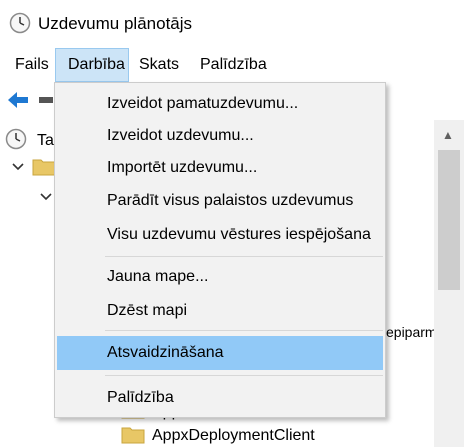 The image size is (468, 447). What do you see at coordinates (46, 100) in the screenshot?
I see `forward-arrow-icon` at bounding box center [46, 100].